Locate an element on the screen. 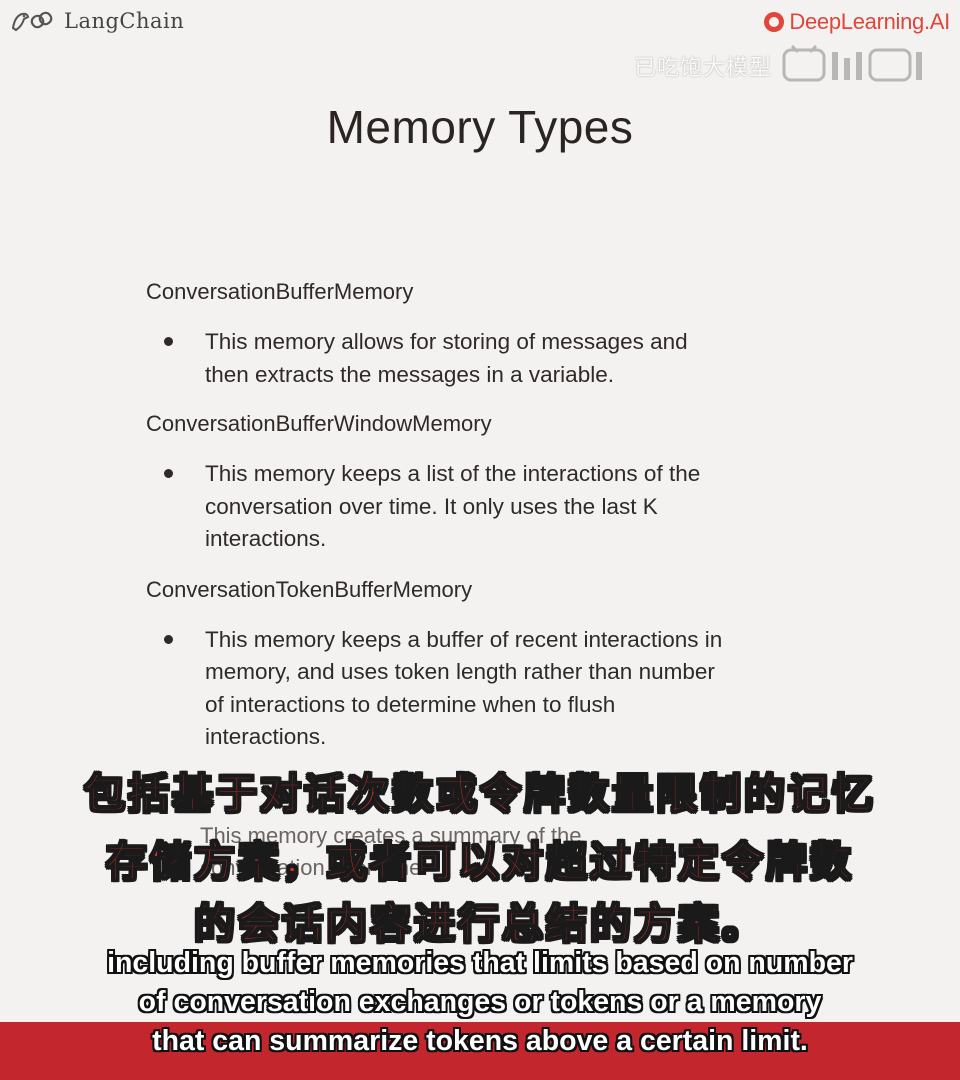 This screenshot has width=960, height=1080. slide-title: Memory Types is located at coordinates (480, 127).